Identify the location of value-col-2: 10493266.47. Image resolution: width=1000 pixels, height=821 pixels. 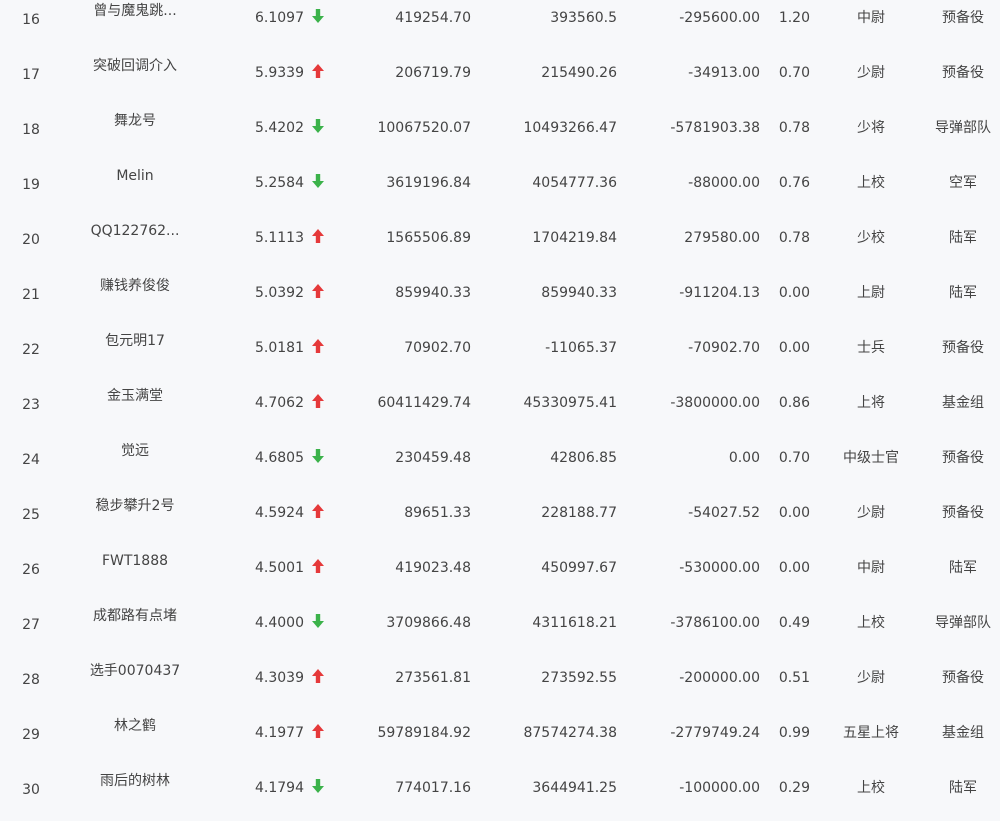
(570, 128).